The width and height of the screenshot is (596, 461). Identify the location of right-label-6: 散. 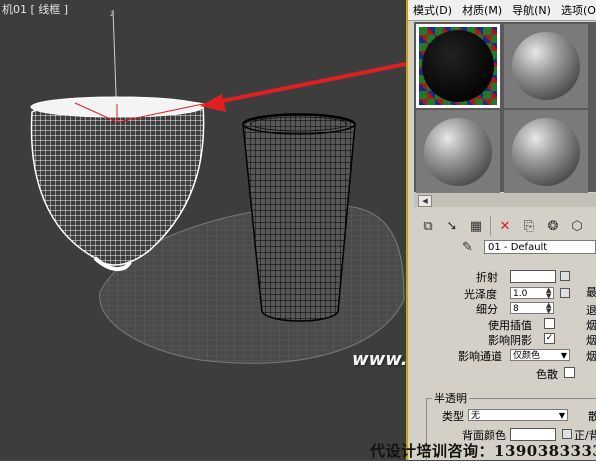
(592, 416).